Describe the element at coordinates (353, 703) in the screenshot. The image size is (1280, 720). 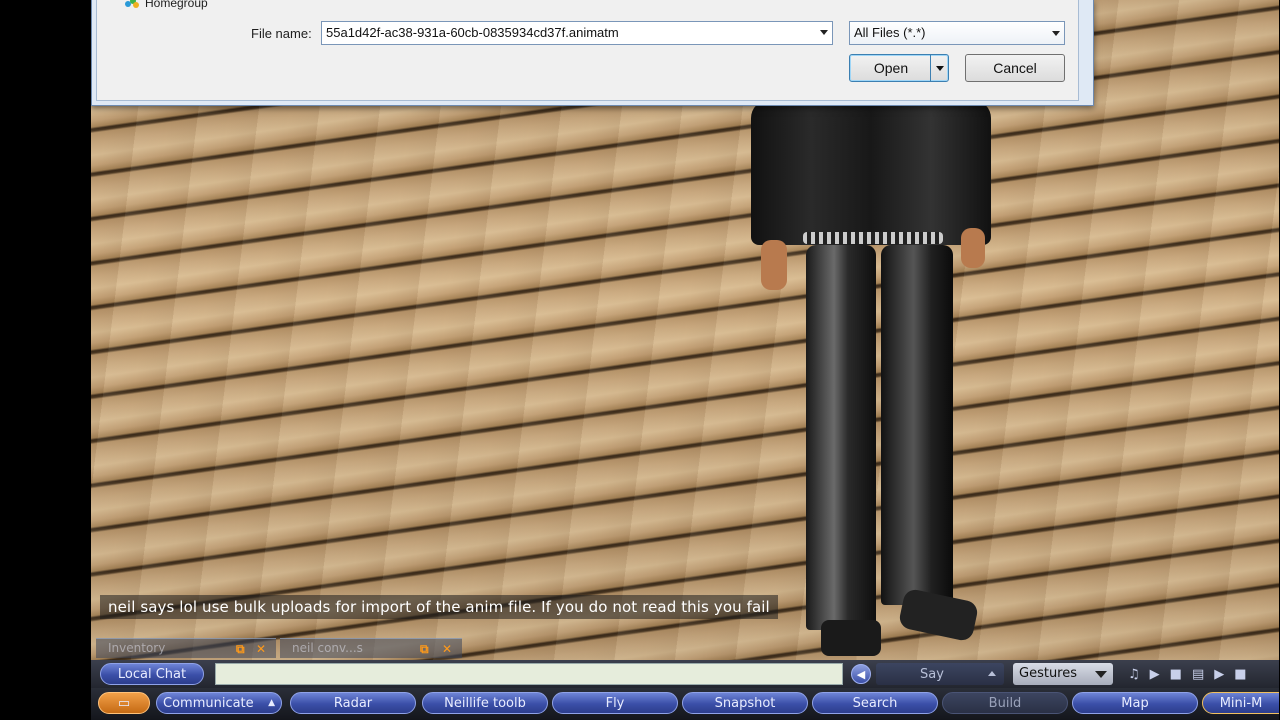
I see `radar-button: Radar` at that location.